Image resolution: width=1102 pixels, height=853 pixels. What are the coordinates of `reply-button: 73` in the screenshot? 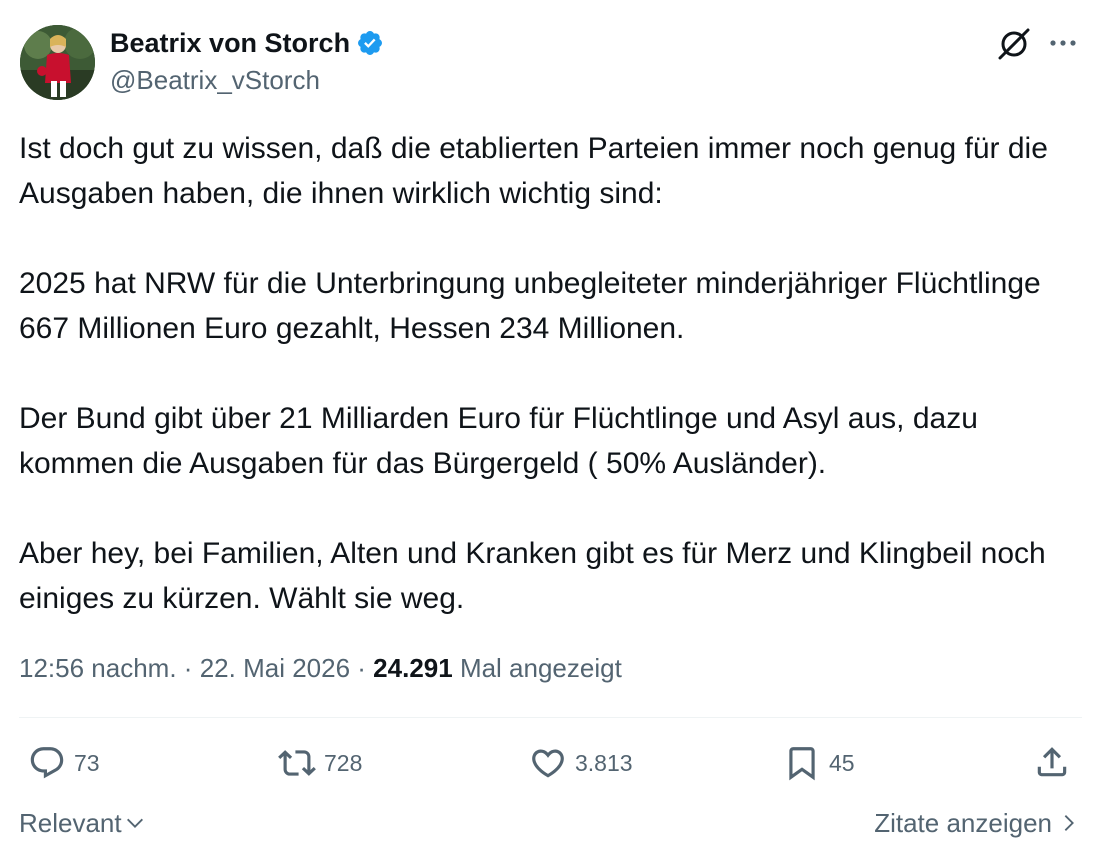 It's located at (64, 763).